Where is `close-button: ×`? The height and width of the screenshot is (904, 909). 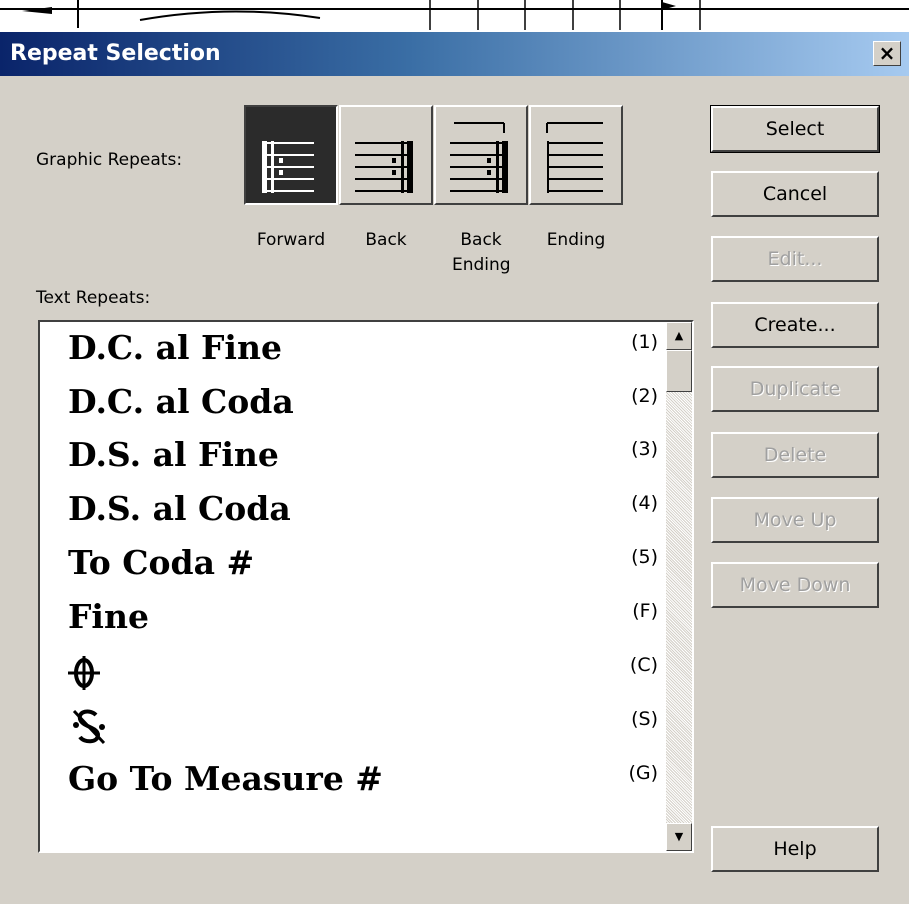 close-button: × is located at coordinates (887, 53).